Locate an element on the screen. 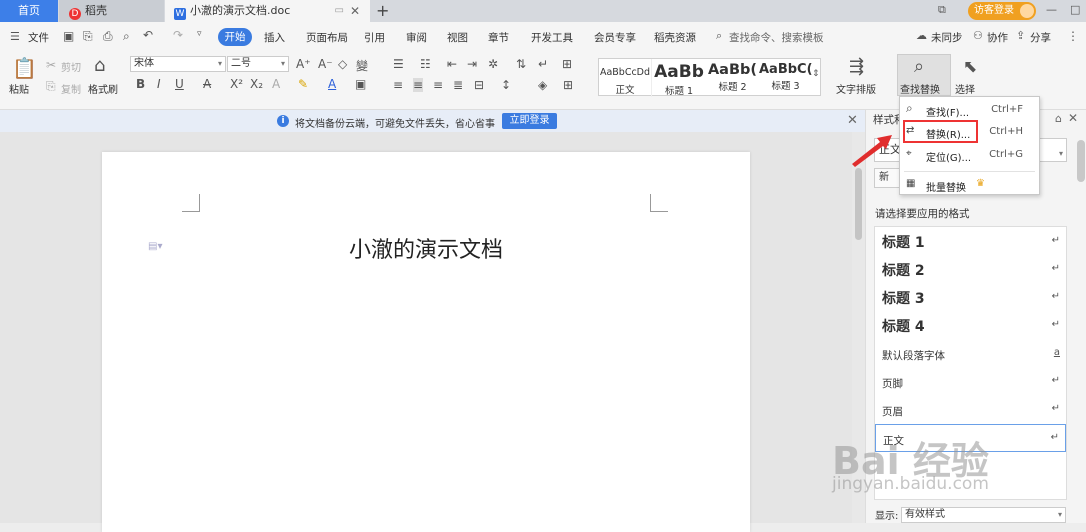 Image resolution: width=1086 pixels, height=532 pixels. decrease-indent-icon: ⇤ is located at coordinates (452, 64).